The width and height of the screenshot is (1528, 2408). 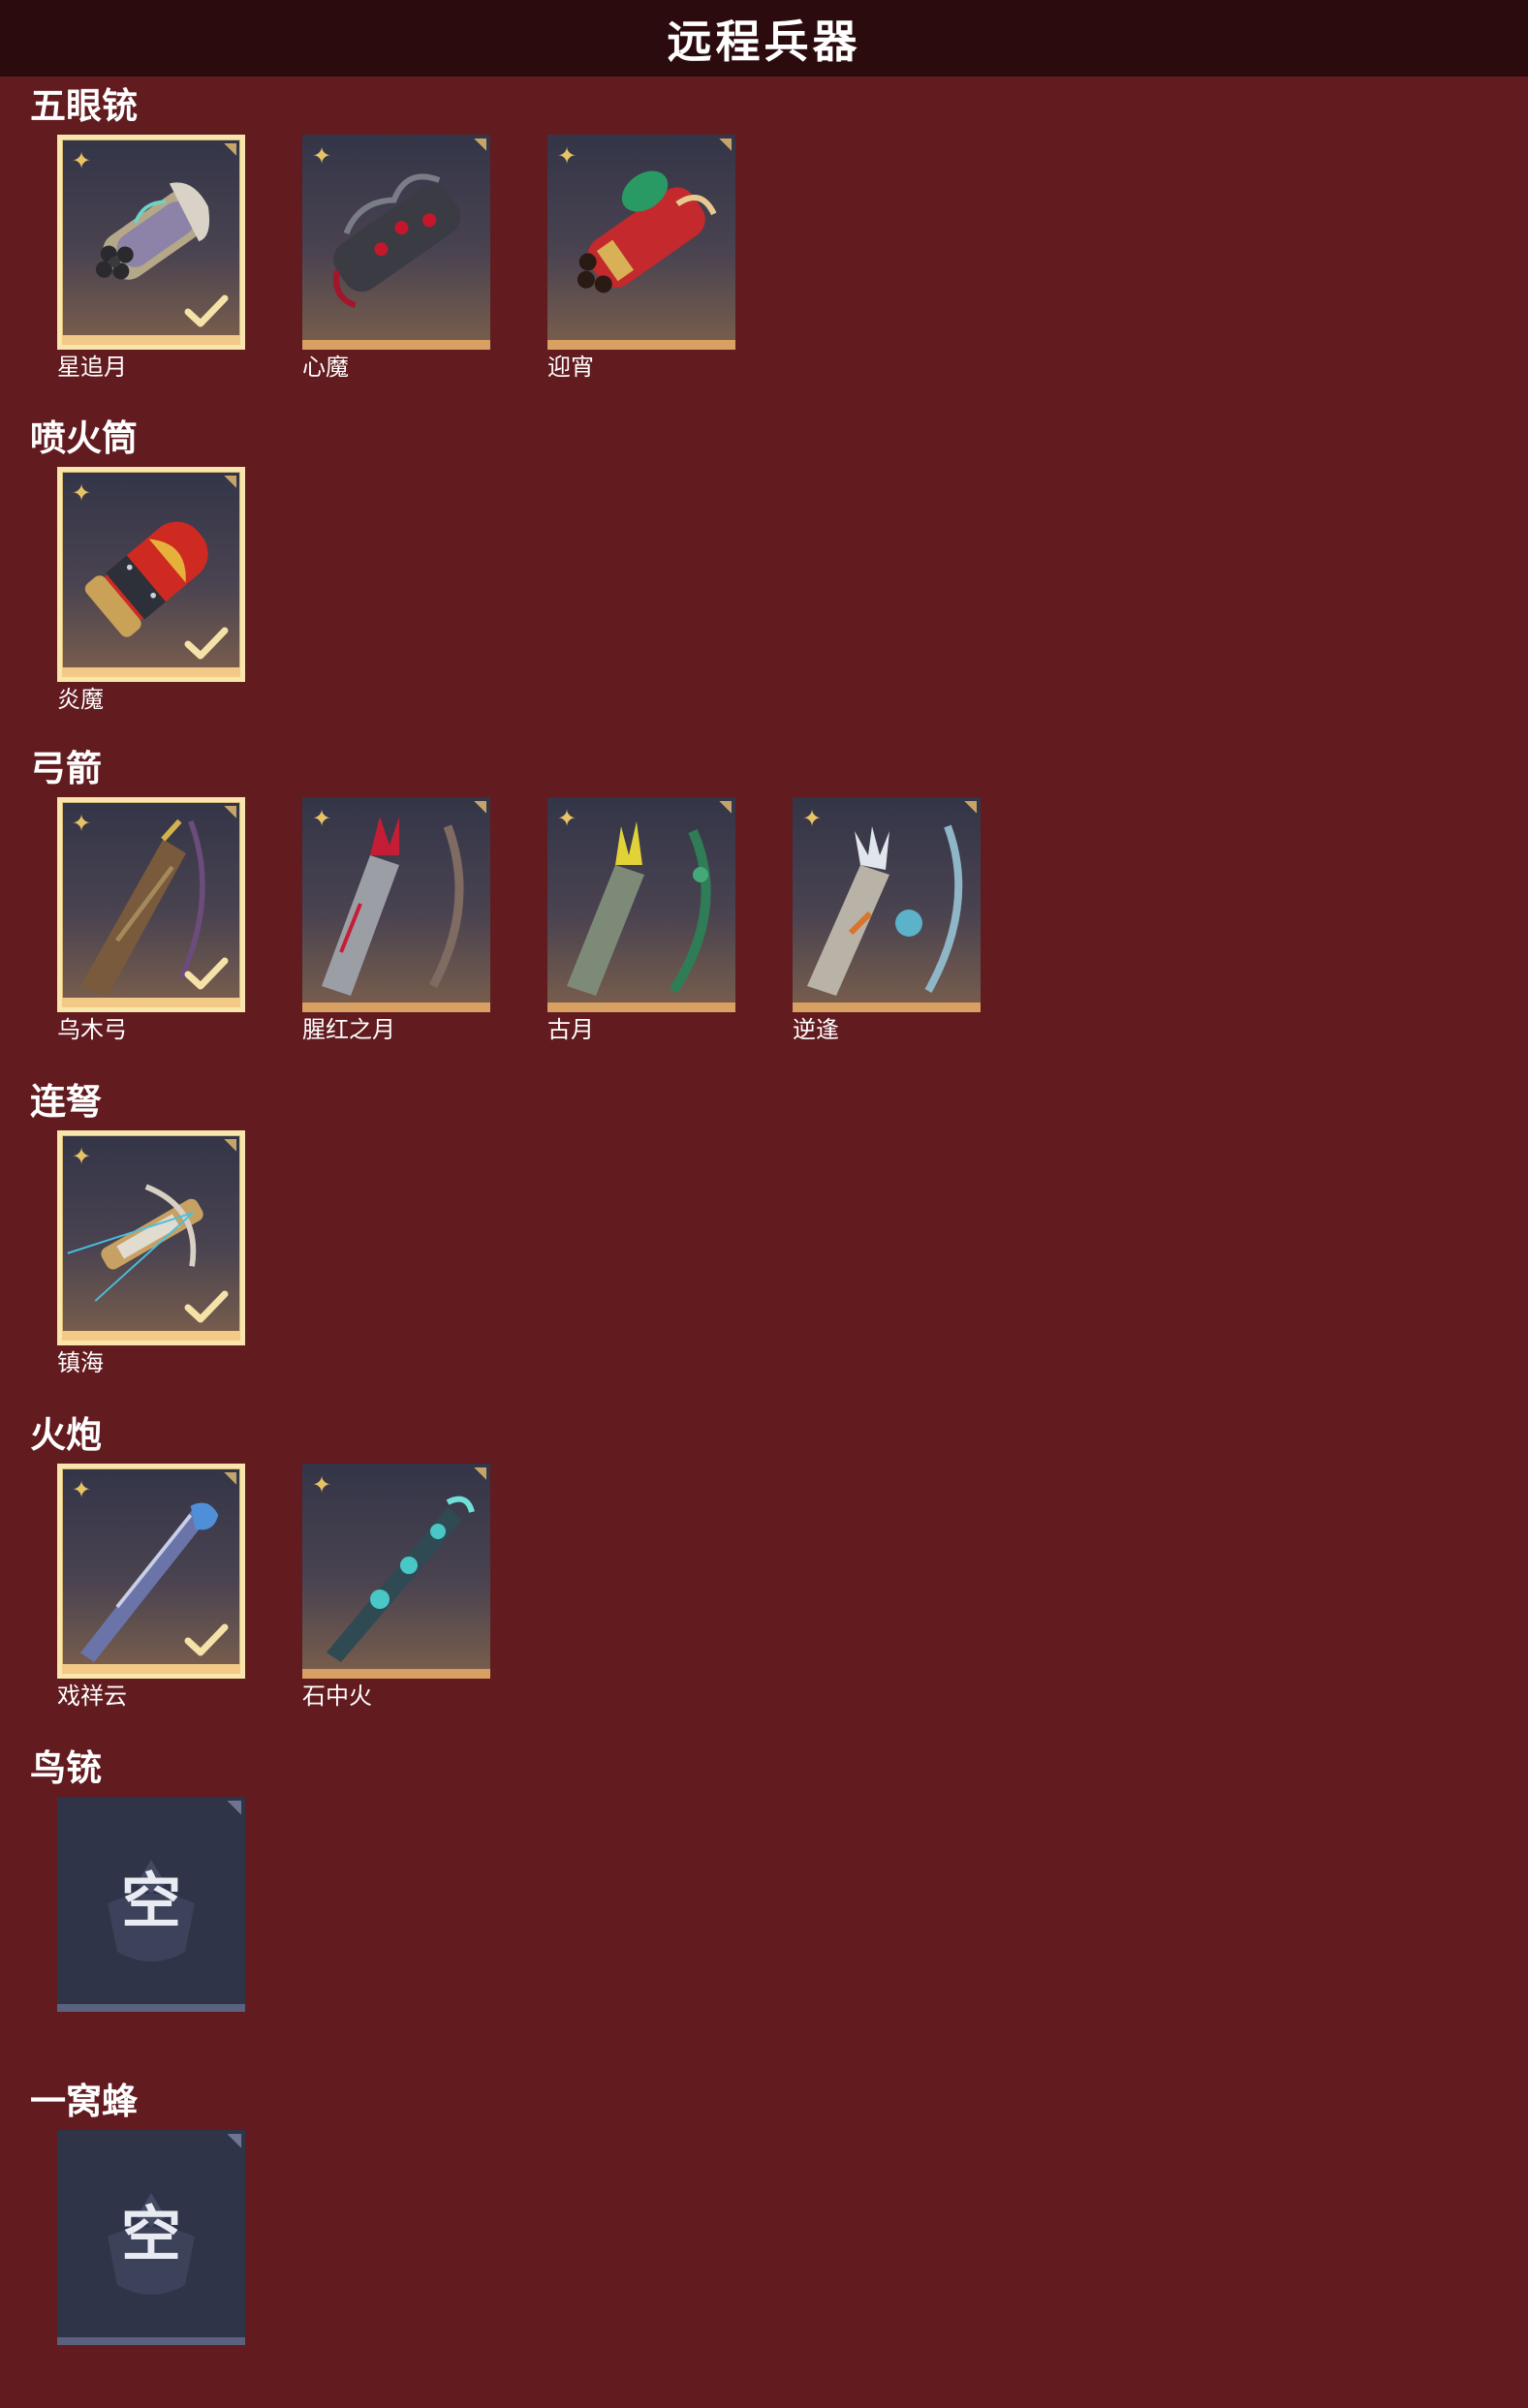 I want to click on weapon-card: ✦ 镇海, so click(x=151, y=1253).